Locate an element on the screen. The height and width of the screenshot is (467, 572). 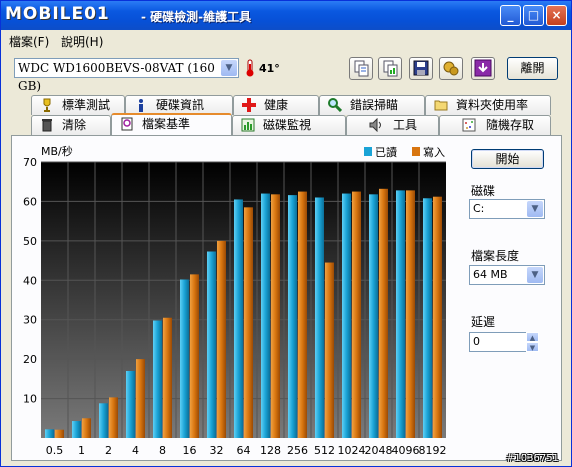
tab-error-scan: 錯誤掃瞄 is located at coordinates (372, 105).